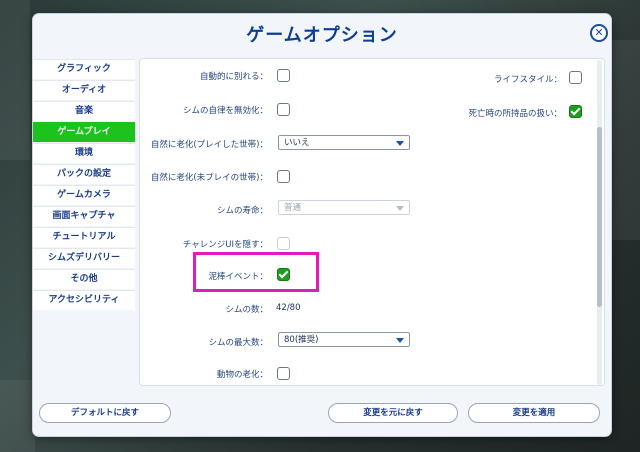 This screenshot has height=452, width=640. What do you see at coordinates (527, 80) in the screenshot?
I see `lifestyle-label: ライフスタイル：` at bounding box center [527, 80].